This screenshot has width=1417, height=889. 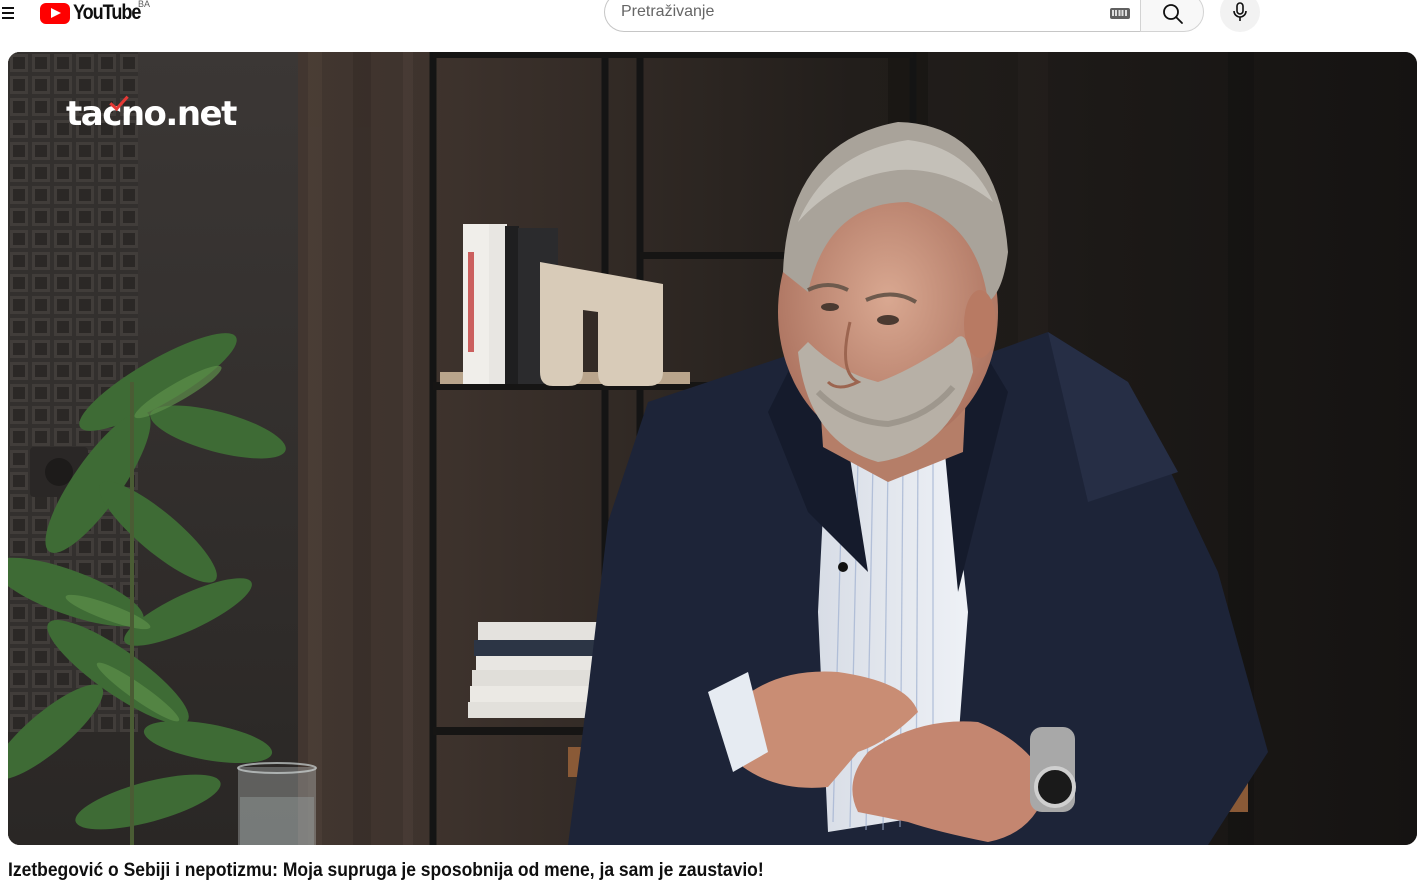 What do you see at coordinates (151, 114) in the screenshot?
I see `channel-watermark: tacno.net` at bounding box center [151, 114].